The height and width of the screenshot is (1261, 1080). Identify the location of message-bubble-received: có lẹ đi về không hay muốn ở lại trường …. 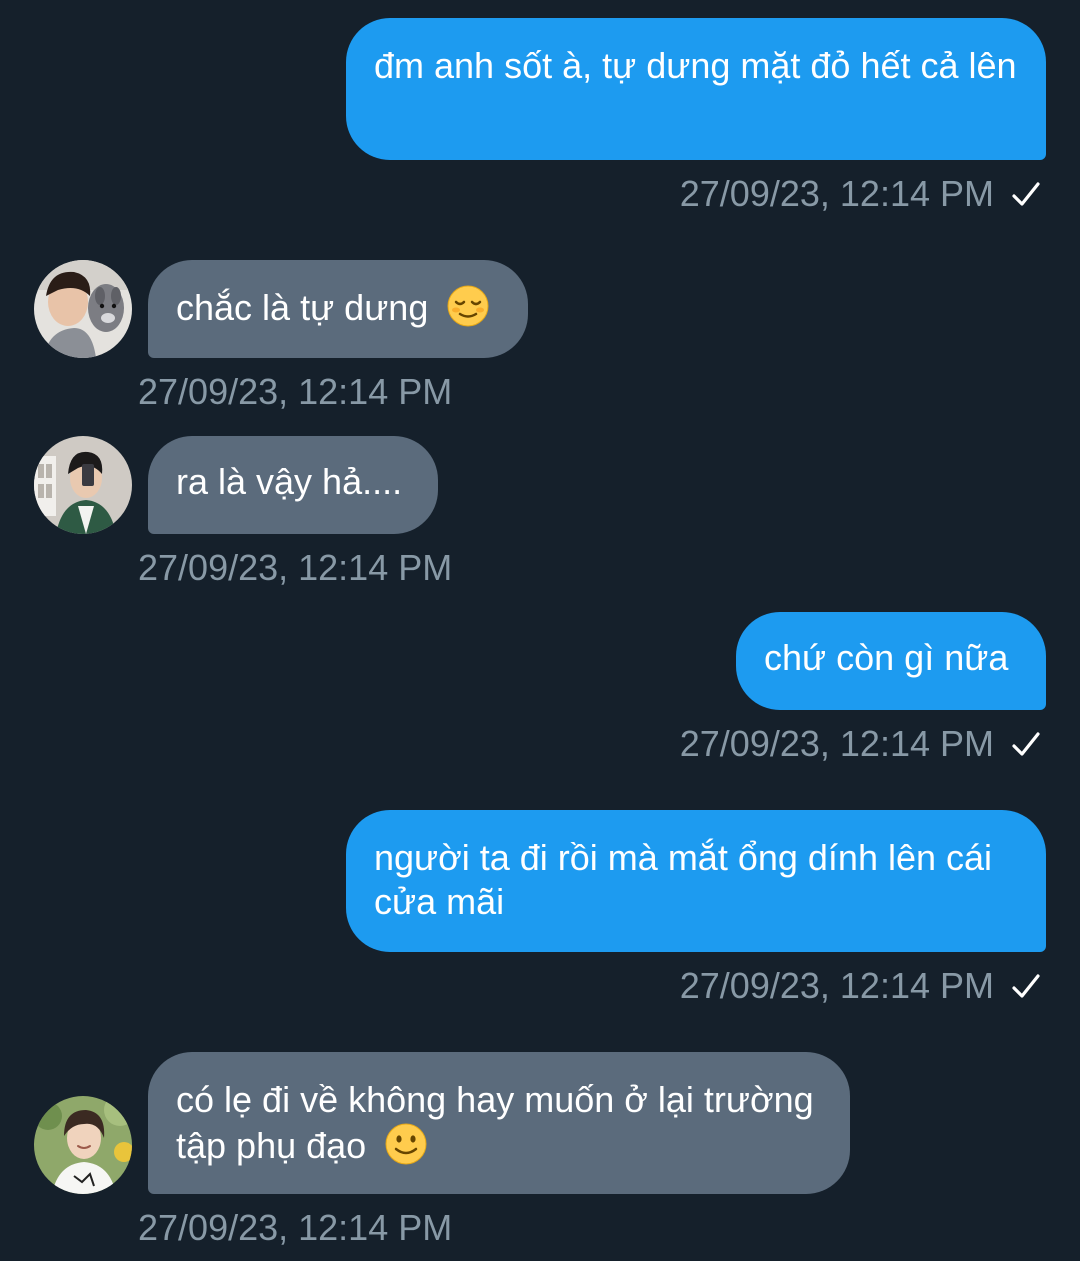
(499, 1123).